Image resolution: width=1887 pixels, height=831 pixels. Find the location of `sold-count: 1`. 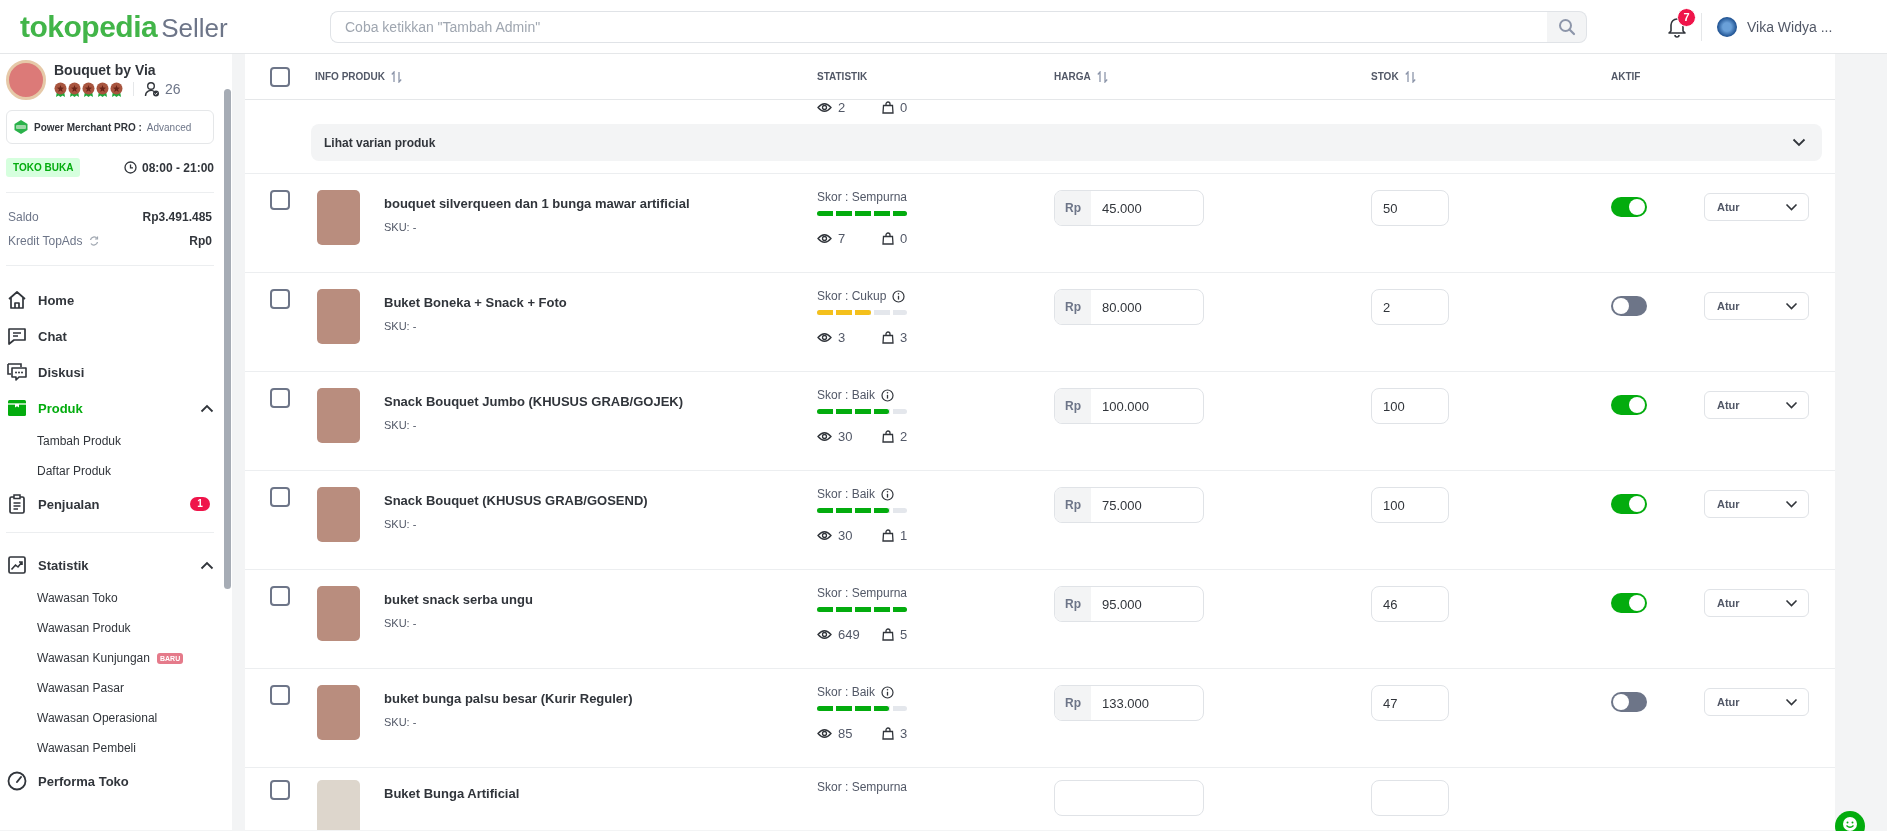

sold-count: 1 is located at coordinates (904, 535).